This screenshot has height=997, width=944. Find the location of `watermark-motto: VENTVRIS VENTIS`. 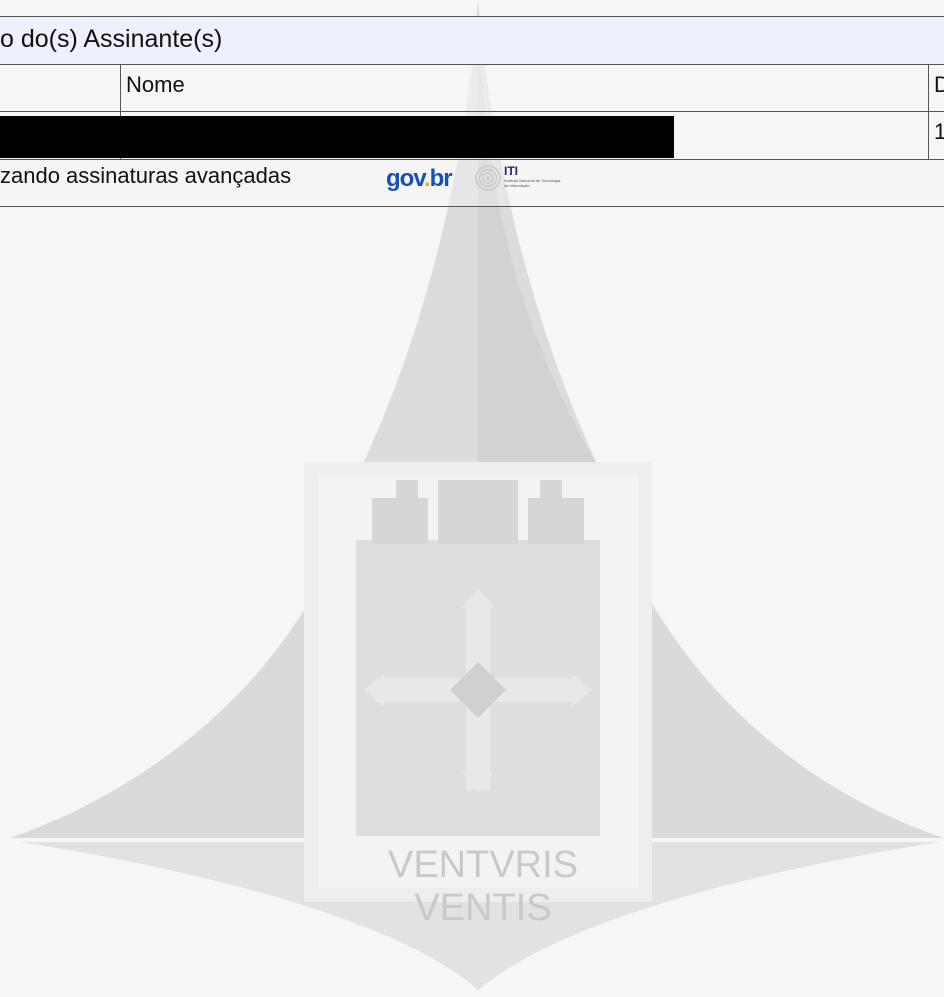

watermark-motto: VENTVRIS VENTIS is located at coordinates (483, 886).